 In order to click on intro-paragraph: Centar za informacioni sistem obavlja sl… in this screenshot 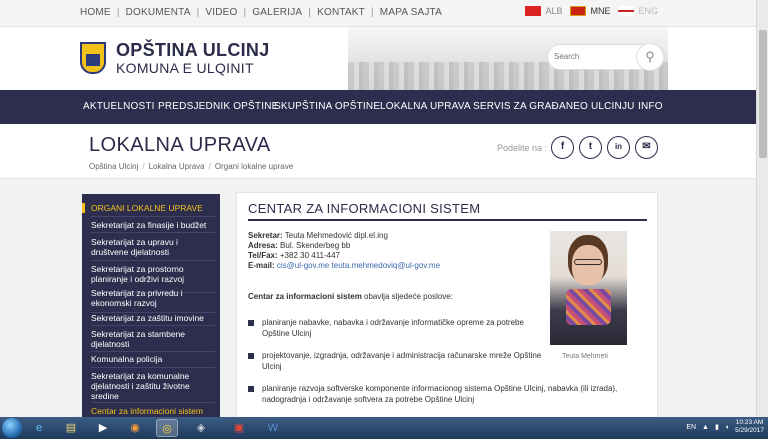, I will do `click(350, 296)`.